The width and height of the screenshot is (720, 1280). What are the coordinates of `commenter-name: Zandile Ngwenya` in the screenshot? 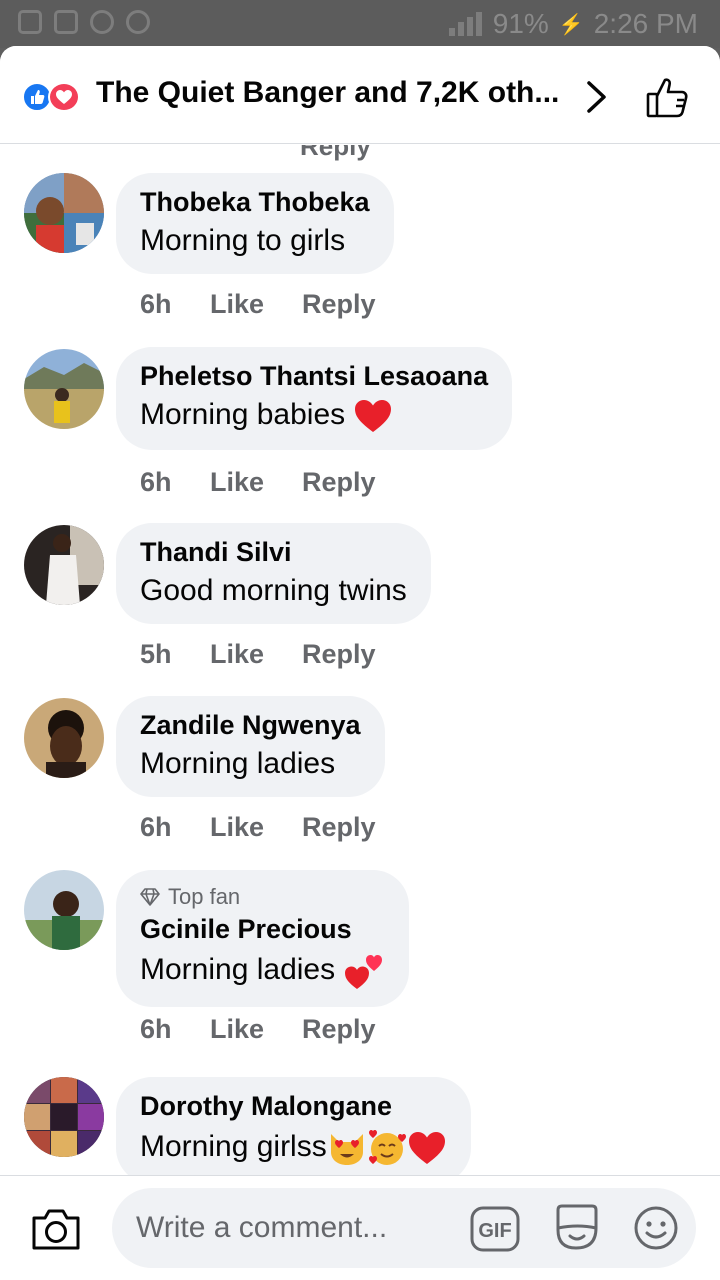 It's located at (250, 725).